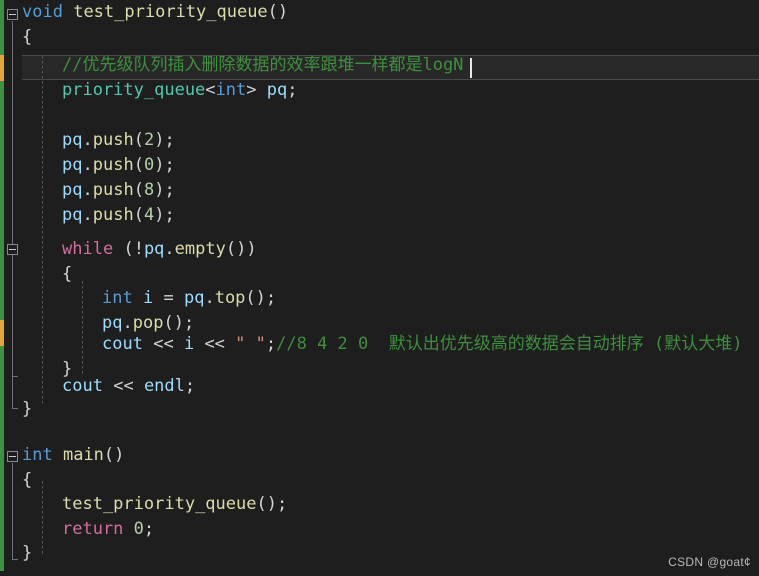  Describe the element at coordinates (159, 249) in the screenshot. I see `code-line-11: while (!pq.empty())` at that location.